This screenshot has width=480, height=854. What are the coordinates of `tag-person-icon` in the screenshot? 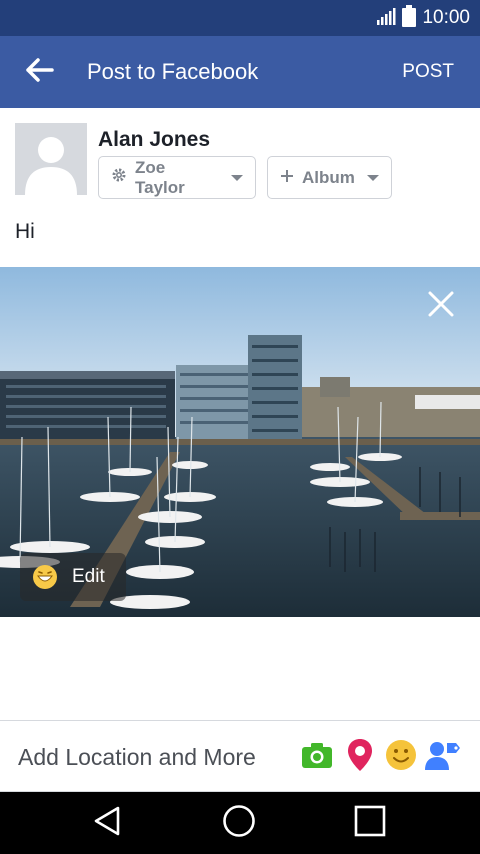 It's located at (443, 757).